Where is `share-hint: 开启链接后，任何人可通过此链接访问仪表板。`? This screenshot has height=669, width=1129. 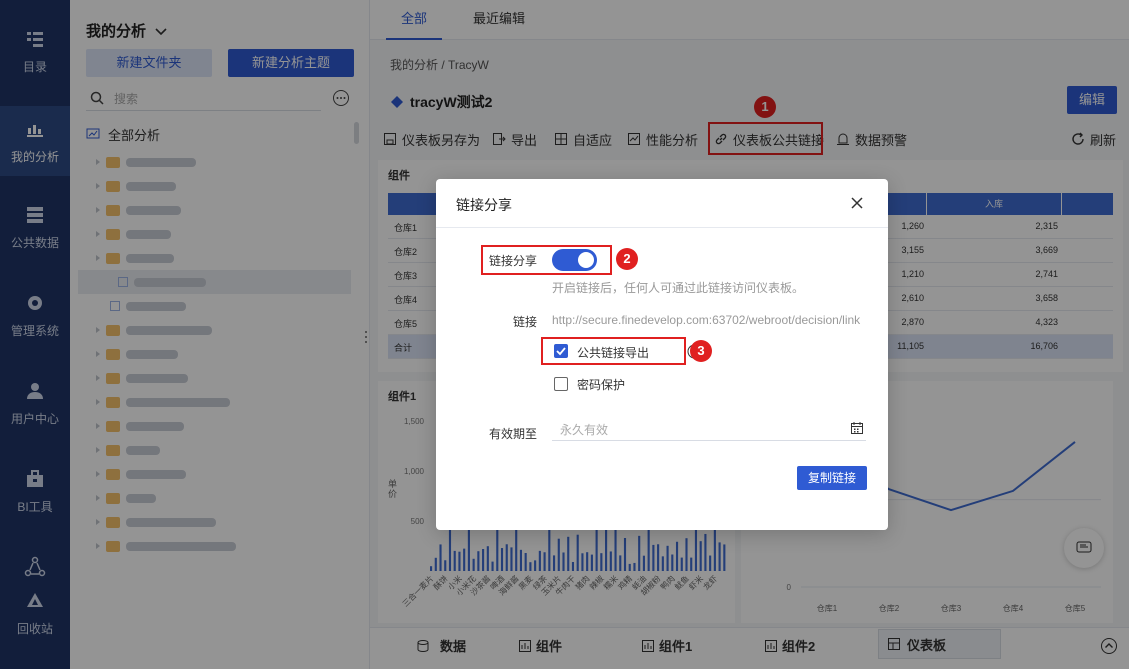
share-hint: 开启链接后，任何人可通过此链接访问仪表板。 is located at coordinates (678, 288).